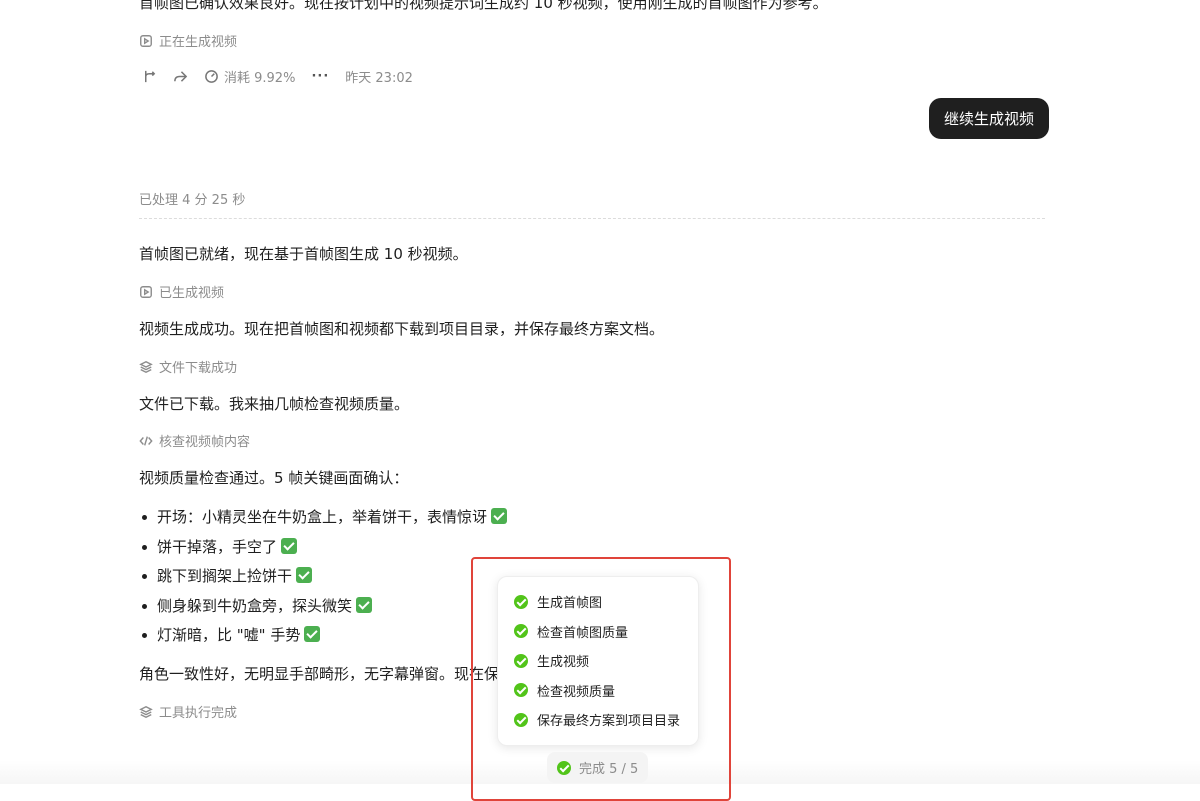 The image size is (1200, 801). What do you see at coordinates (598, 632) in the screenshot?
I see `task-item: 检查首帧图质量` at bounding box center [598, 632].